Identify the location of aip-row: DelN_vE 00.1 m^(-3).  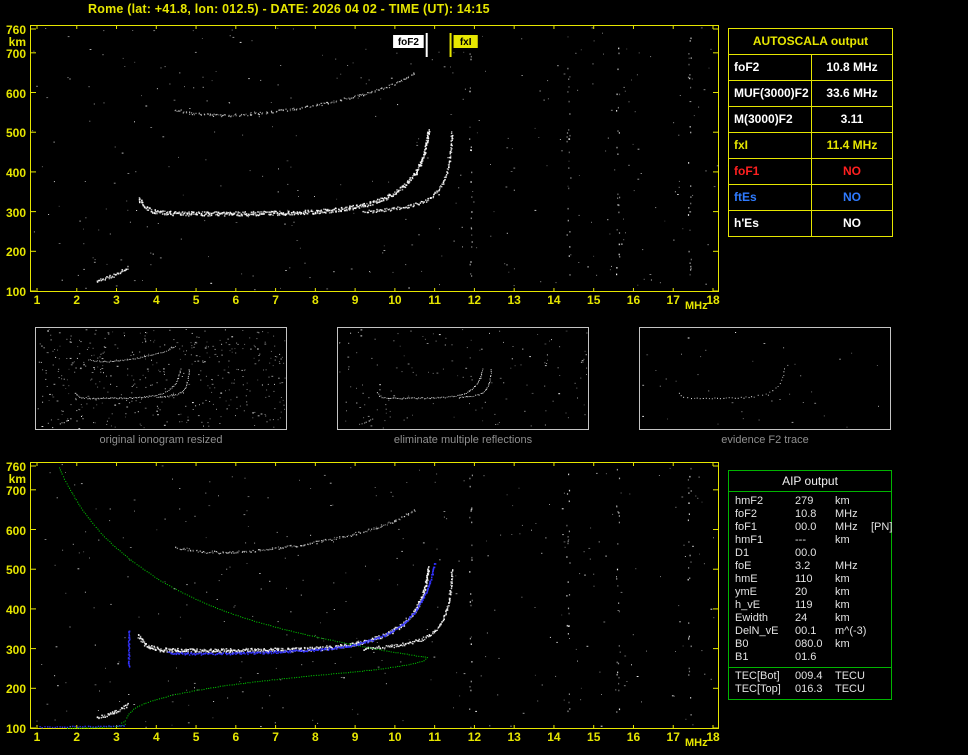
(810, 631).